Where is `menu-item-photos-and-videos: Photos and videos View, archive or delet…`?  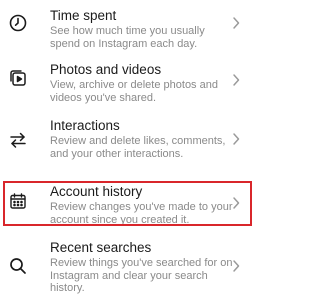
menu-item-photos-and-videos: Photos and videos View, archive or delet… is located at coordinates (127, 86).